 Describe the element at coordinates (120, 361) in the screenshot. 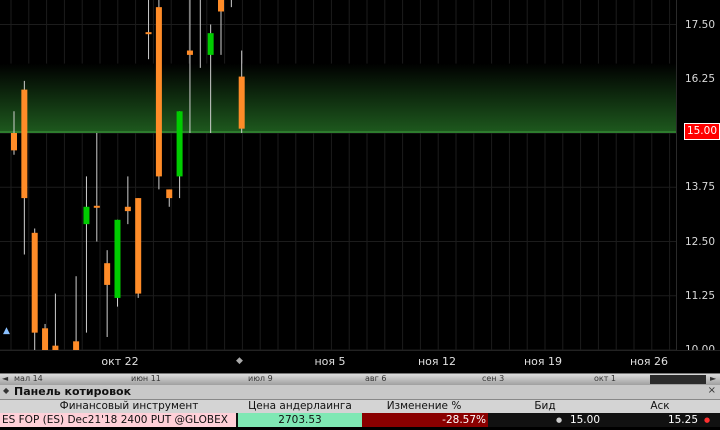

I see `time-tick-label: окт 22` at that location.